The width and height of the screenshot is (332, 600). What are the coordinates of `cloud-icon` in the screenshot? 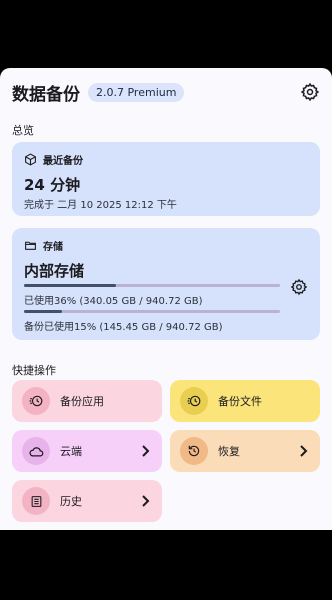 It's located at (36, 451).